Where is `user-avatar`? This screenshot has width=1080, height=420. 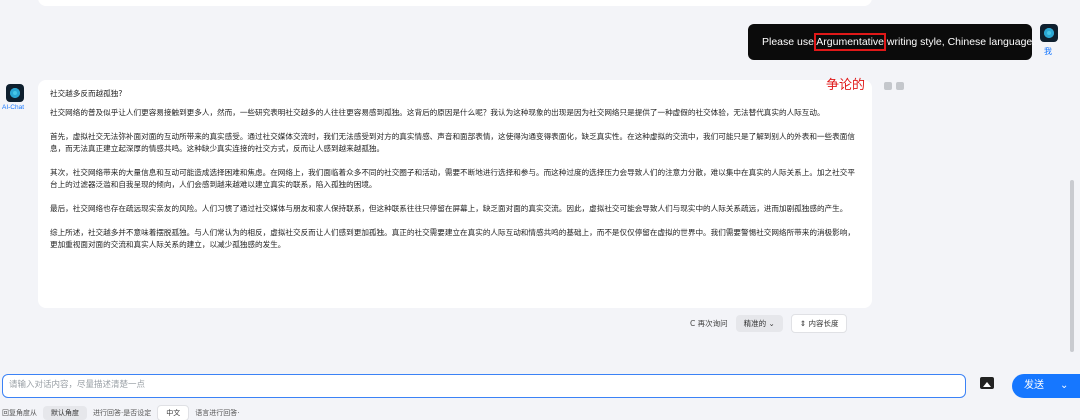 user-avatar is located at coordinates (1049, 33).